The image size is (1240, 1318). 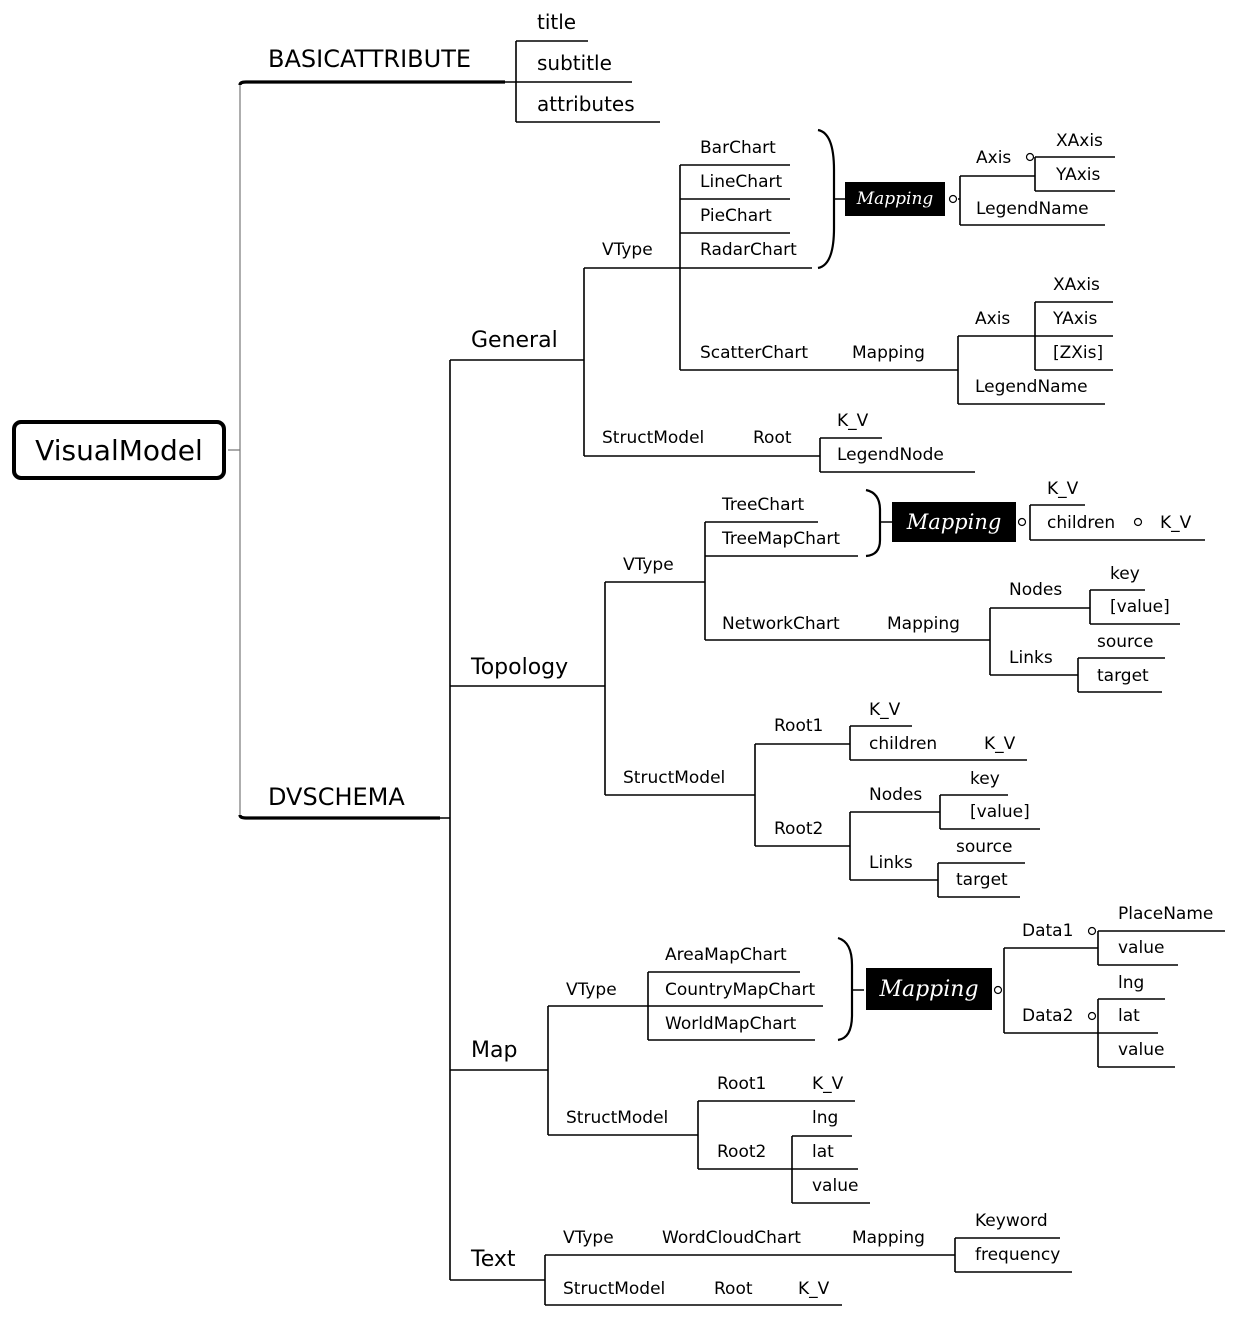 I want to click on node-data2-lat: lat, so click(x=1129, y=1016).